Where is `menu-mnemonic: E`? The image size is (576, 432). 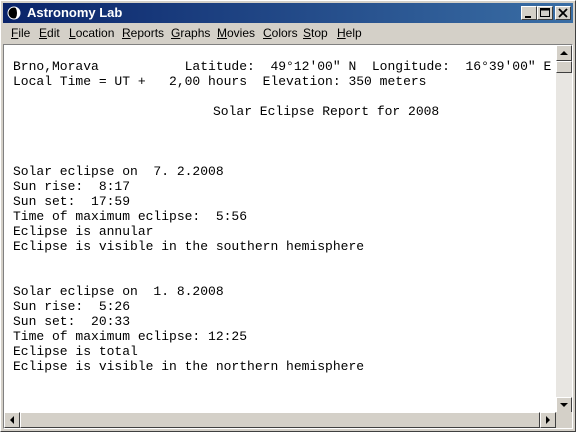 menu-mnemonic: E is located at coordinates (43, 33).